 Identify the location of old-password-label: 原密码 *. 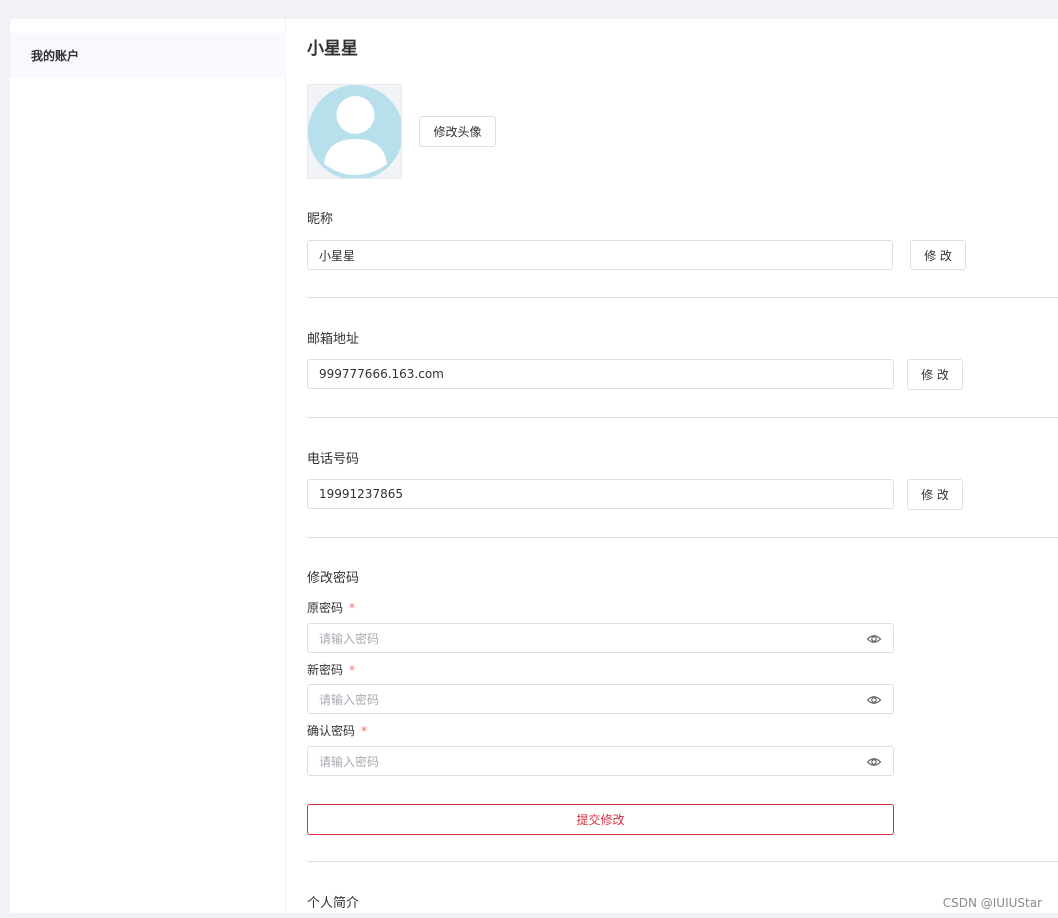
(331, 607).